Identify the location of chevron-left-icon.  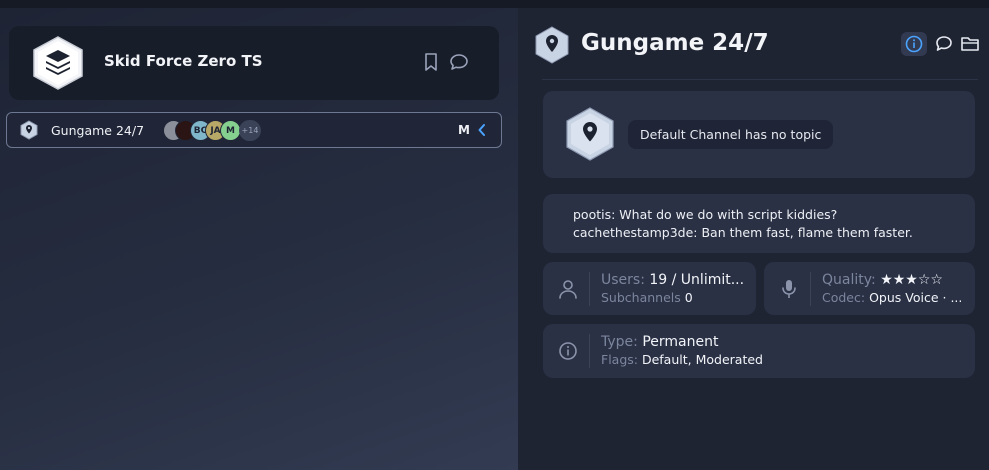
(482, 130).